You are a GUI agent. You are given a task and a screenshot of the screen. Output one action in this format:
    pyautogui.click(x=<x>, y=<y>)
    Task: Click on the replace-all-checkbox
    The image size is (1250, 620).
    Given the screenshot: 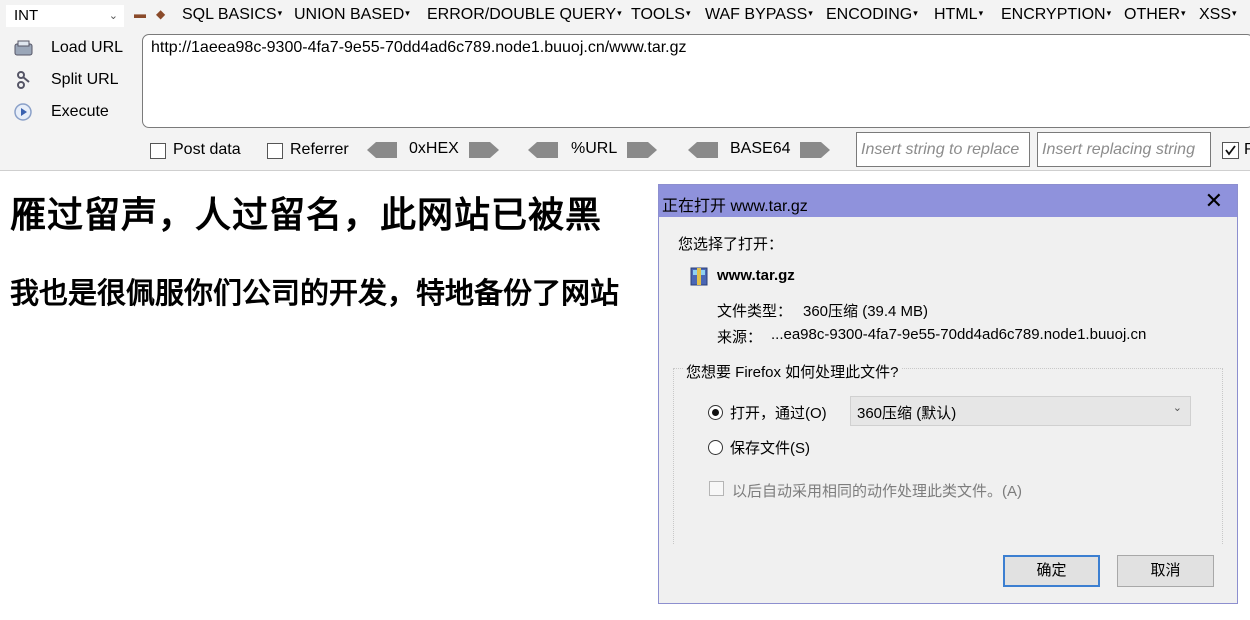 What is the action you would take?
    pyautogui.click(x=1230, y=150)
    